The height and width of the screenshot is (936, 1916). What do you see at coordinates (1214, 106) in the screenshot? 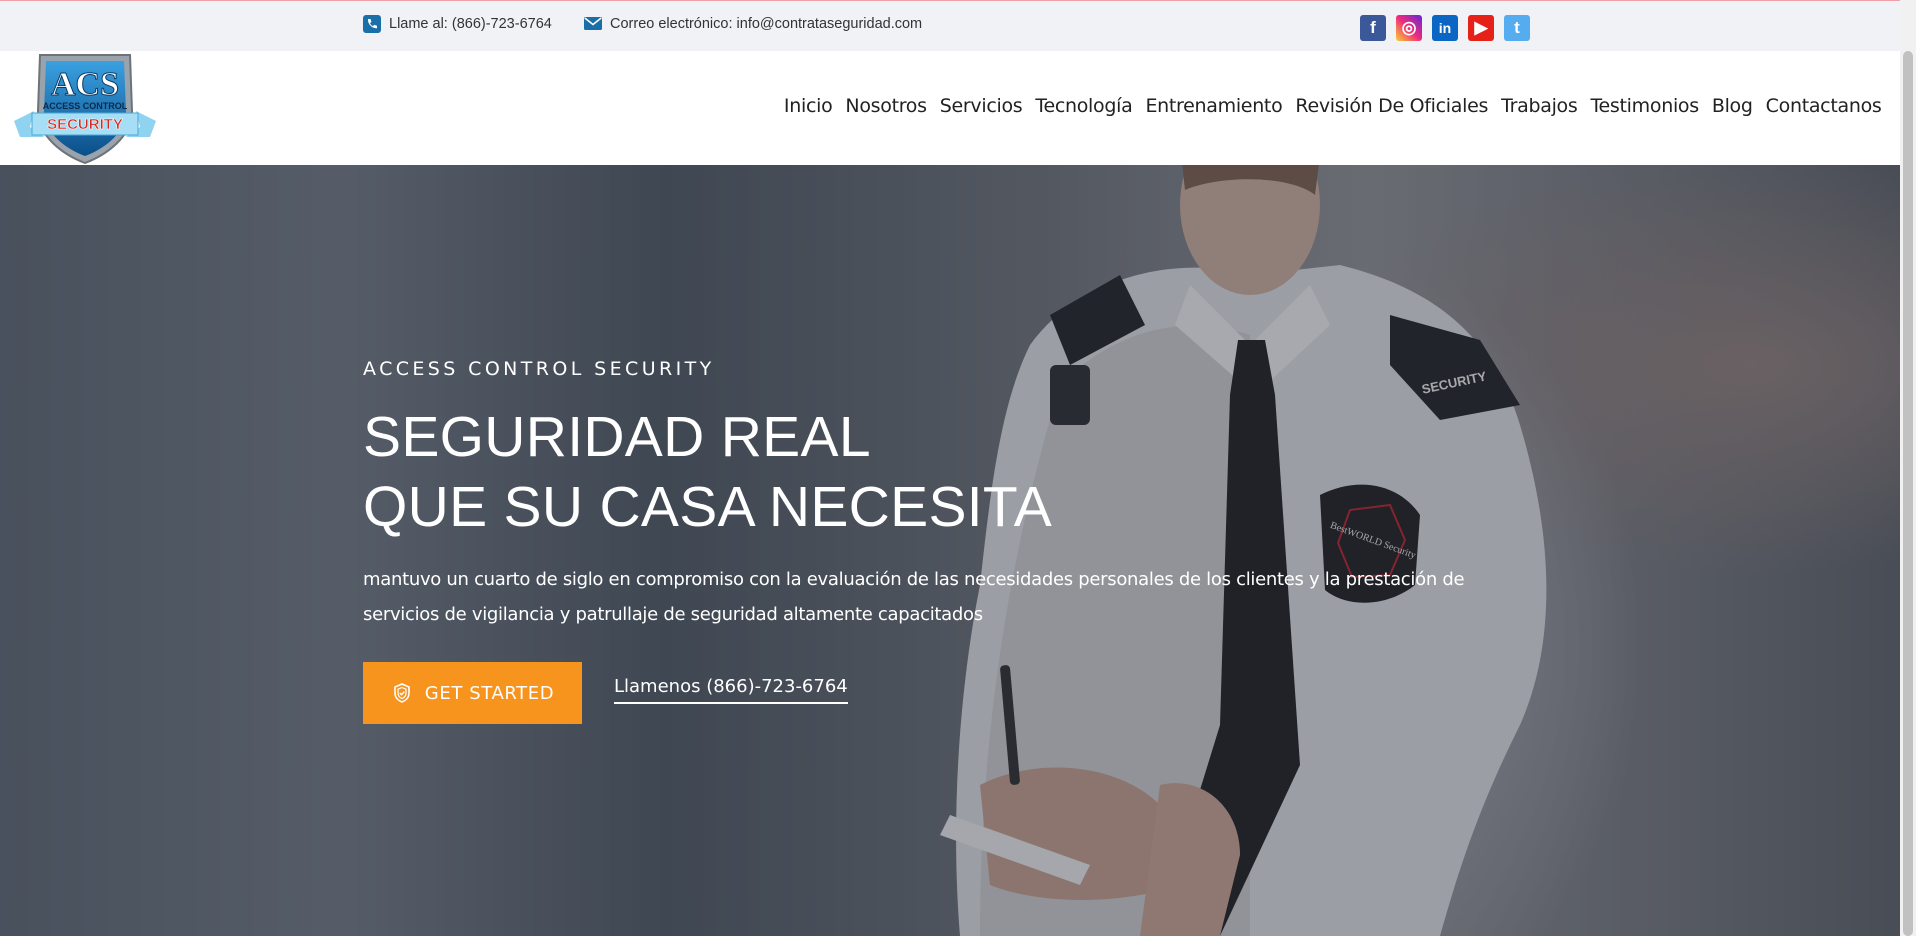
I see `nav-item-entrenamiento: Entrenamiento` at bounding box center [1214, 106].